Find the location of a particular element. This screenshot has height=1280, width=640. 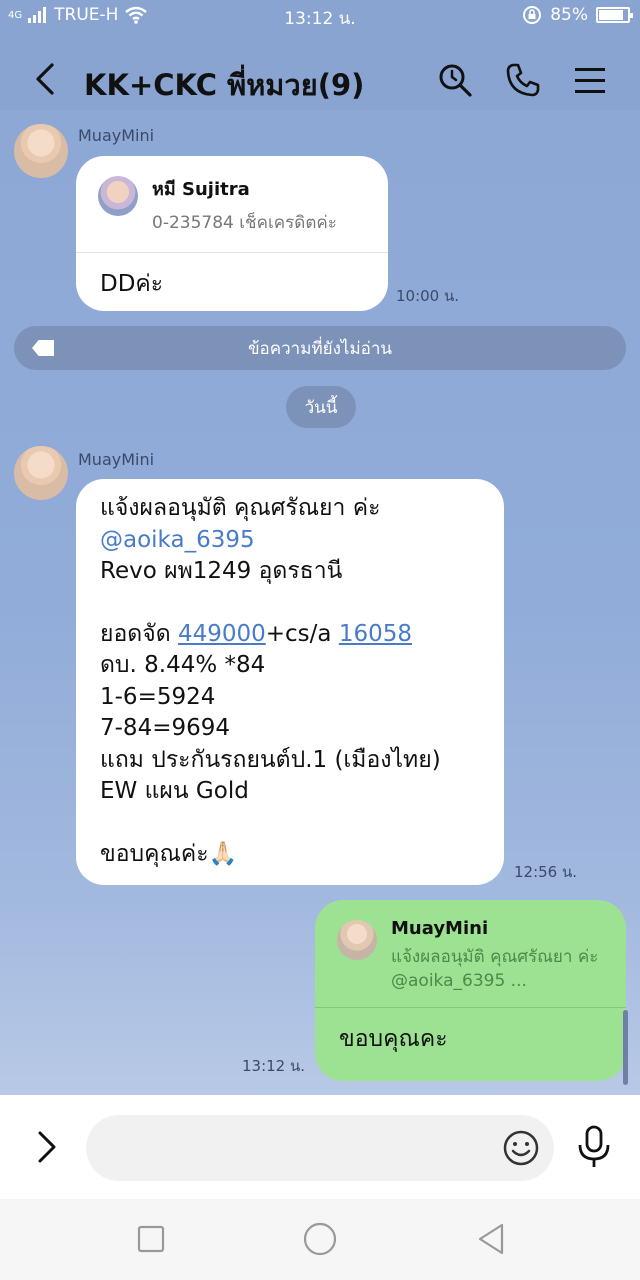

reply-text: 0-235784 เช็คเครดิตค่ะ is located at coordinates (244, 223).